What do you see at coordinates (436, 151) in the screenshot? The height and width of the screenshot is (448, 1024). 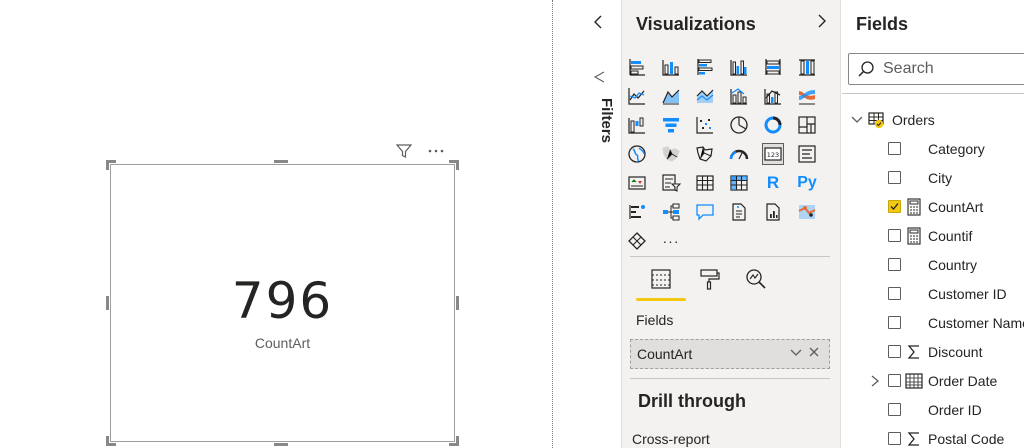 I see `more-options-icon` at bounding box center [436, 151].